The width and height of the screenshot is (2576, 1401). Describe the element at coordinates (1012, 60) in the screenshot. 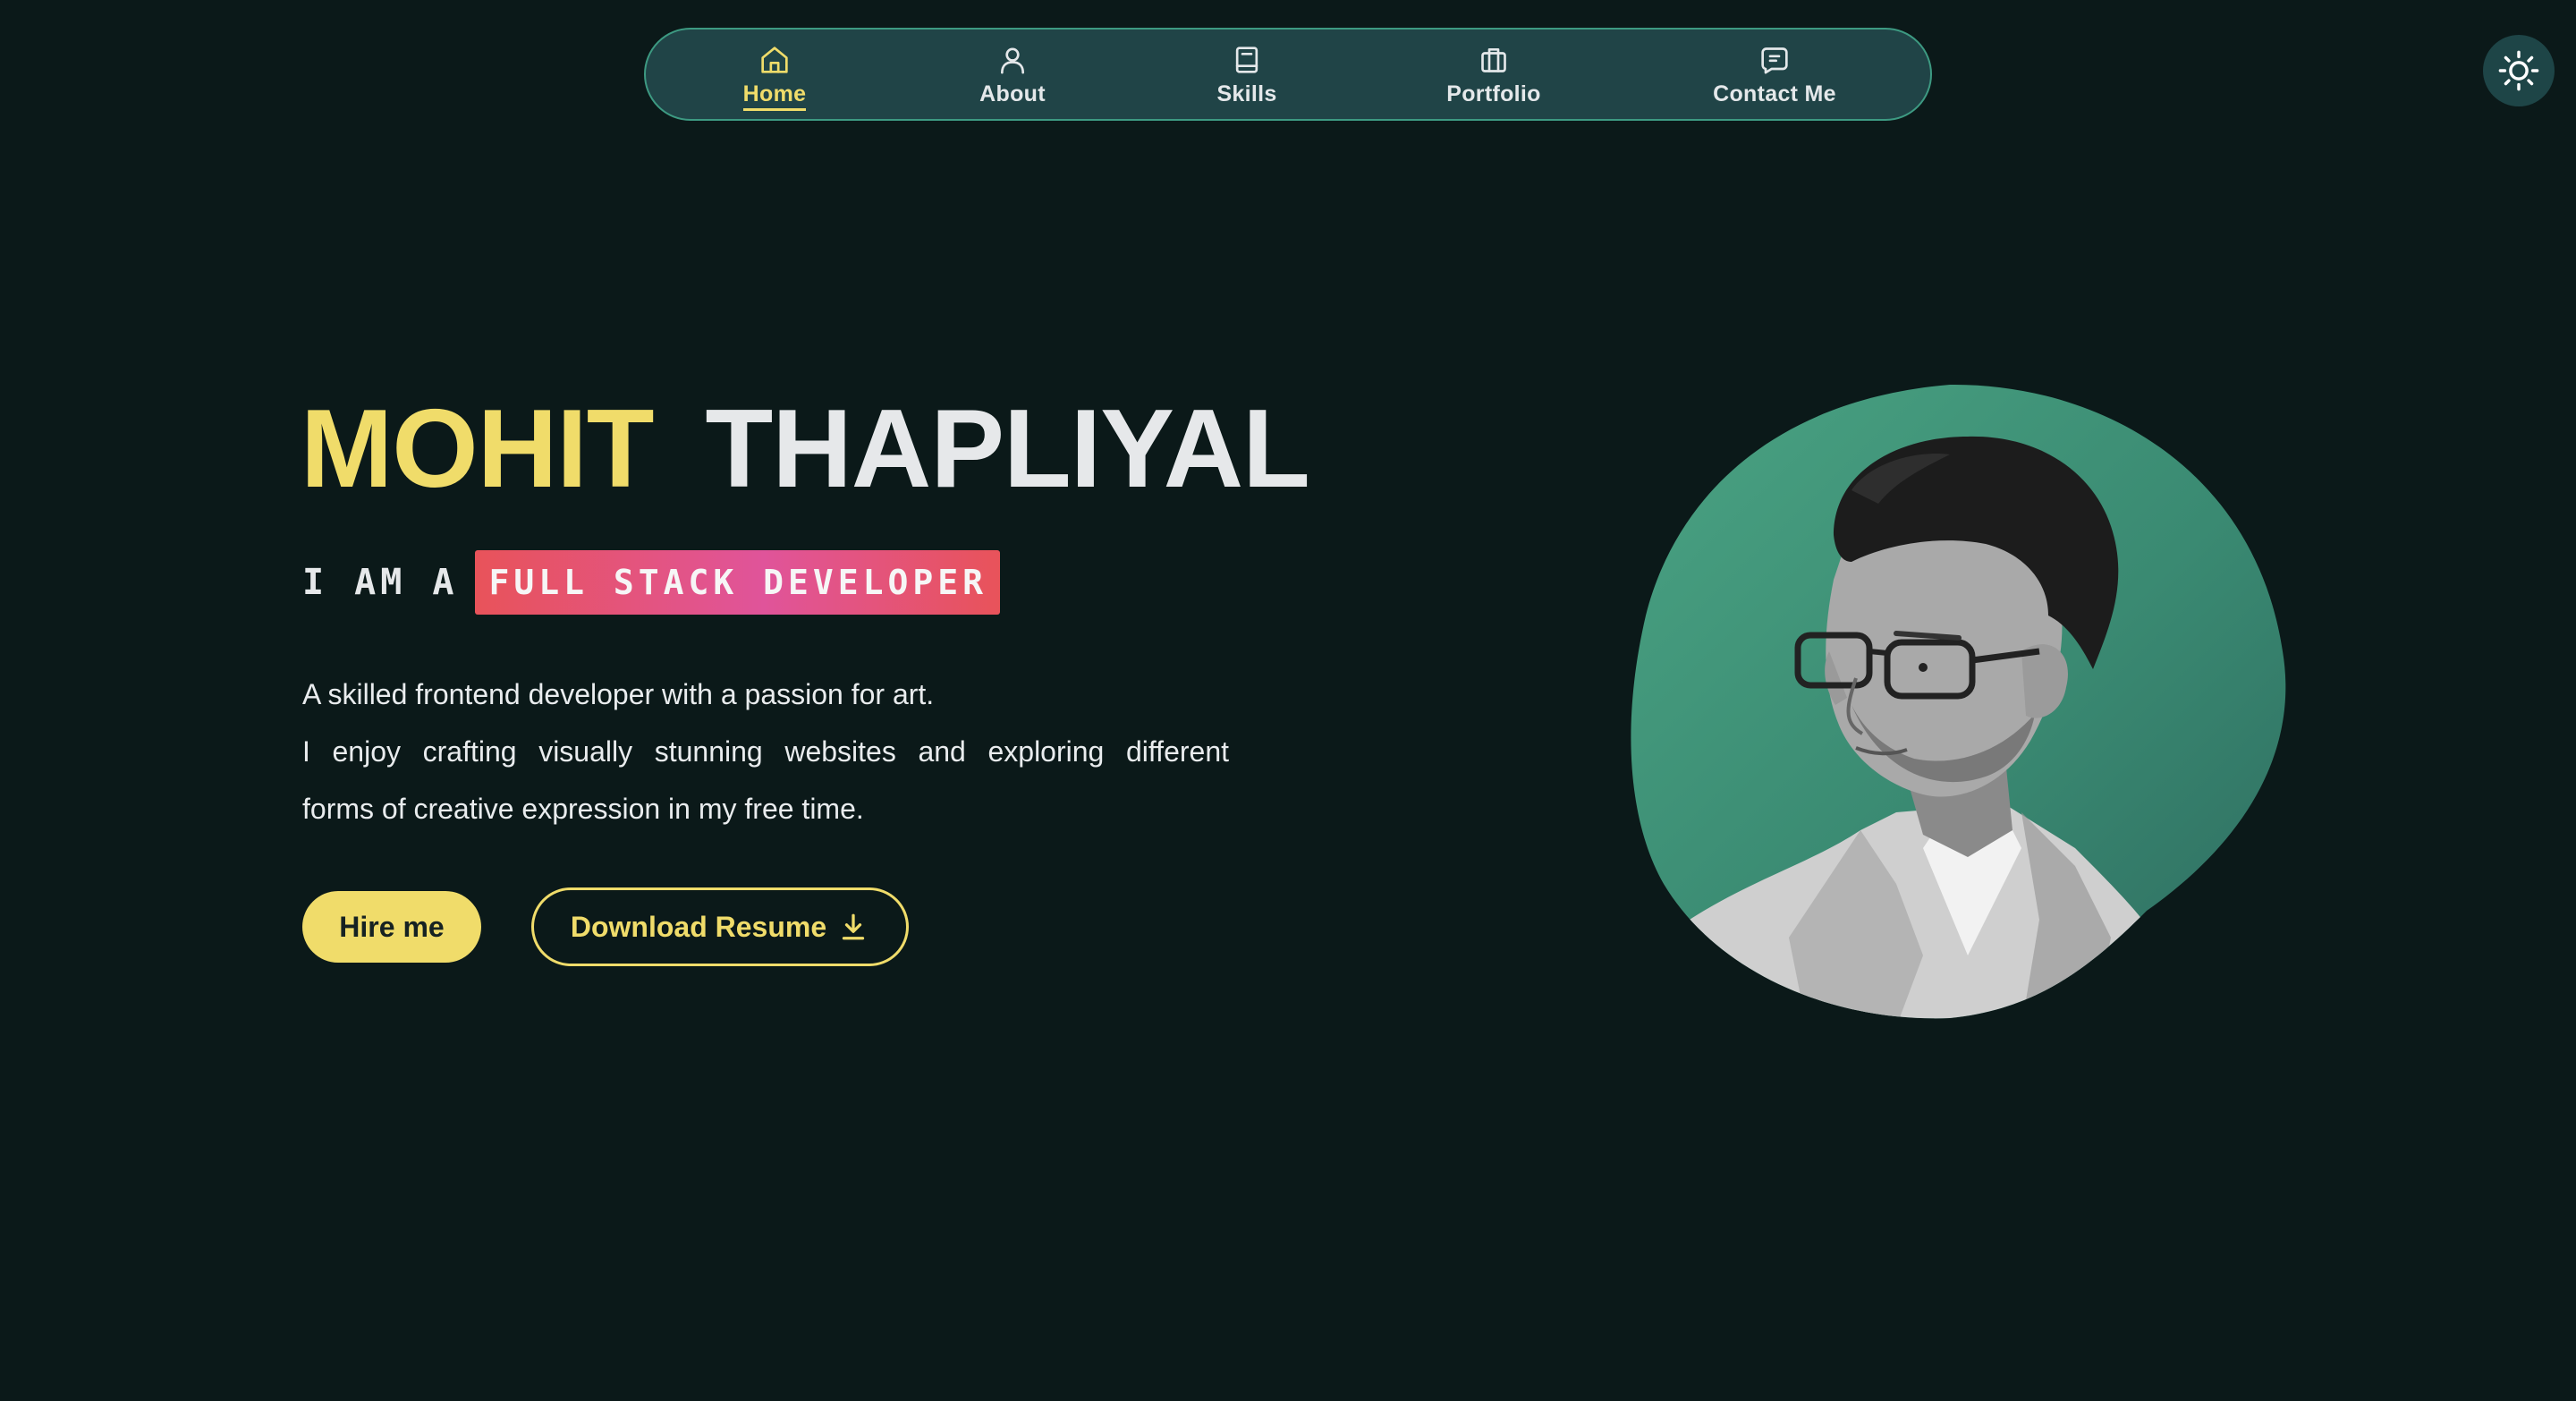

I see `user-icon` at that location.